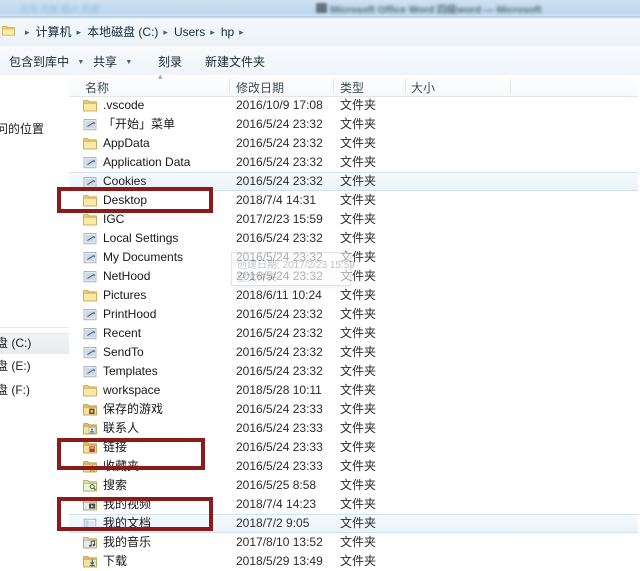 The image size is (640, 571). Describe the element at coordinates (354, 409) in the screenshot. I see `table-row: 保存的游戏 2016/5/24 23:33 文件夹` at that location.